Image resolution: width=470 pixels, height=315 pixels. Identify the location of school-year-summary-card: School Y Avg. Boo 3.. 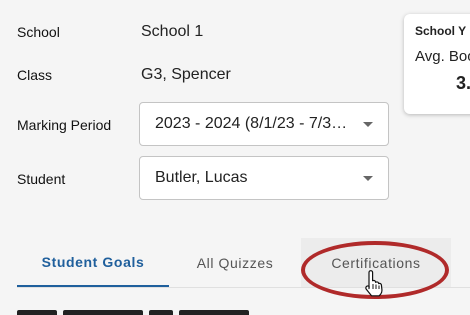
(437, 64).